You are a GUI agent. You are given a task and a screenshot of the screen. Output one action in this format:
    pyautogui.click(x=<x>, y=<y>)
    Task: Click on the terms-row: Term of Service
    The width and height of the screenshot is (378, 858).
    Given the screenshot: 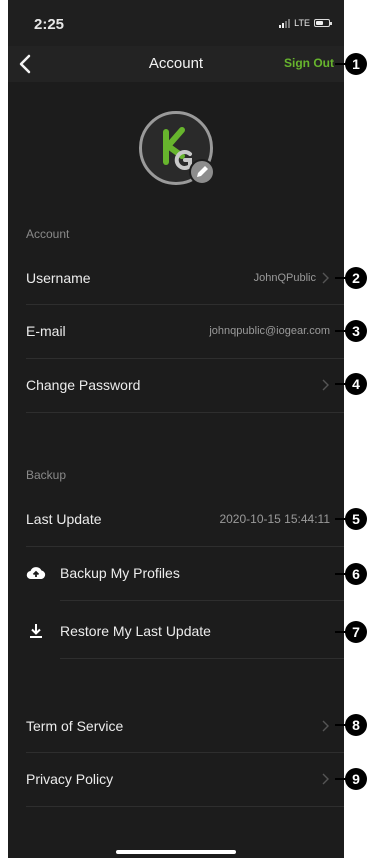 What is the action you would take?
    pyautogui.click(x=176, y=726)
    